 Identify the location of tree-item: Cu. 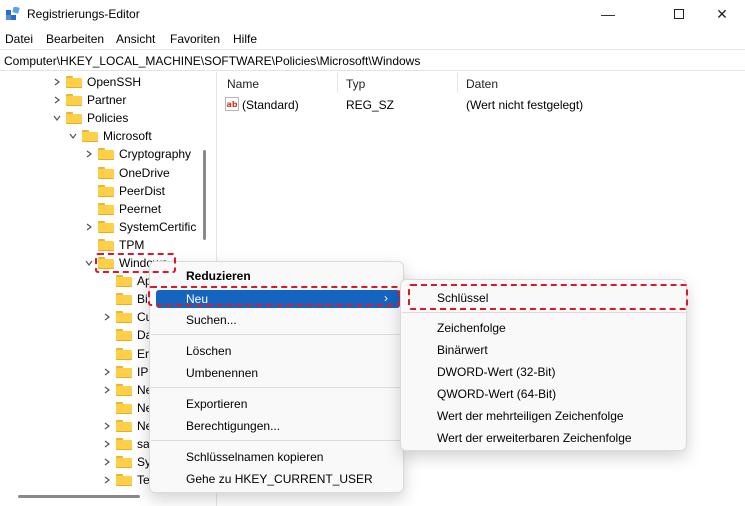
(127, 317).